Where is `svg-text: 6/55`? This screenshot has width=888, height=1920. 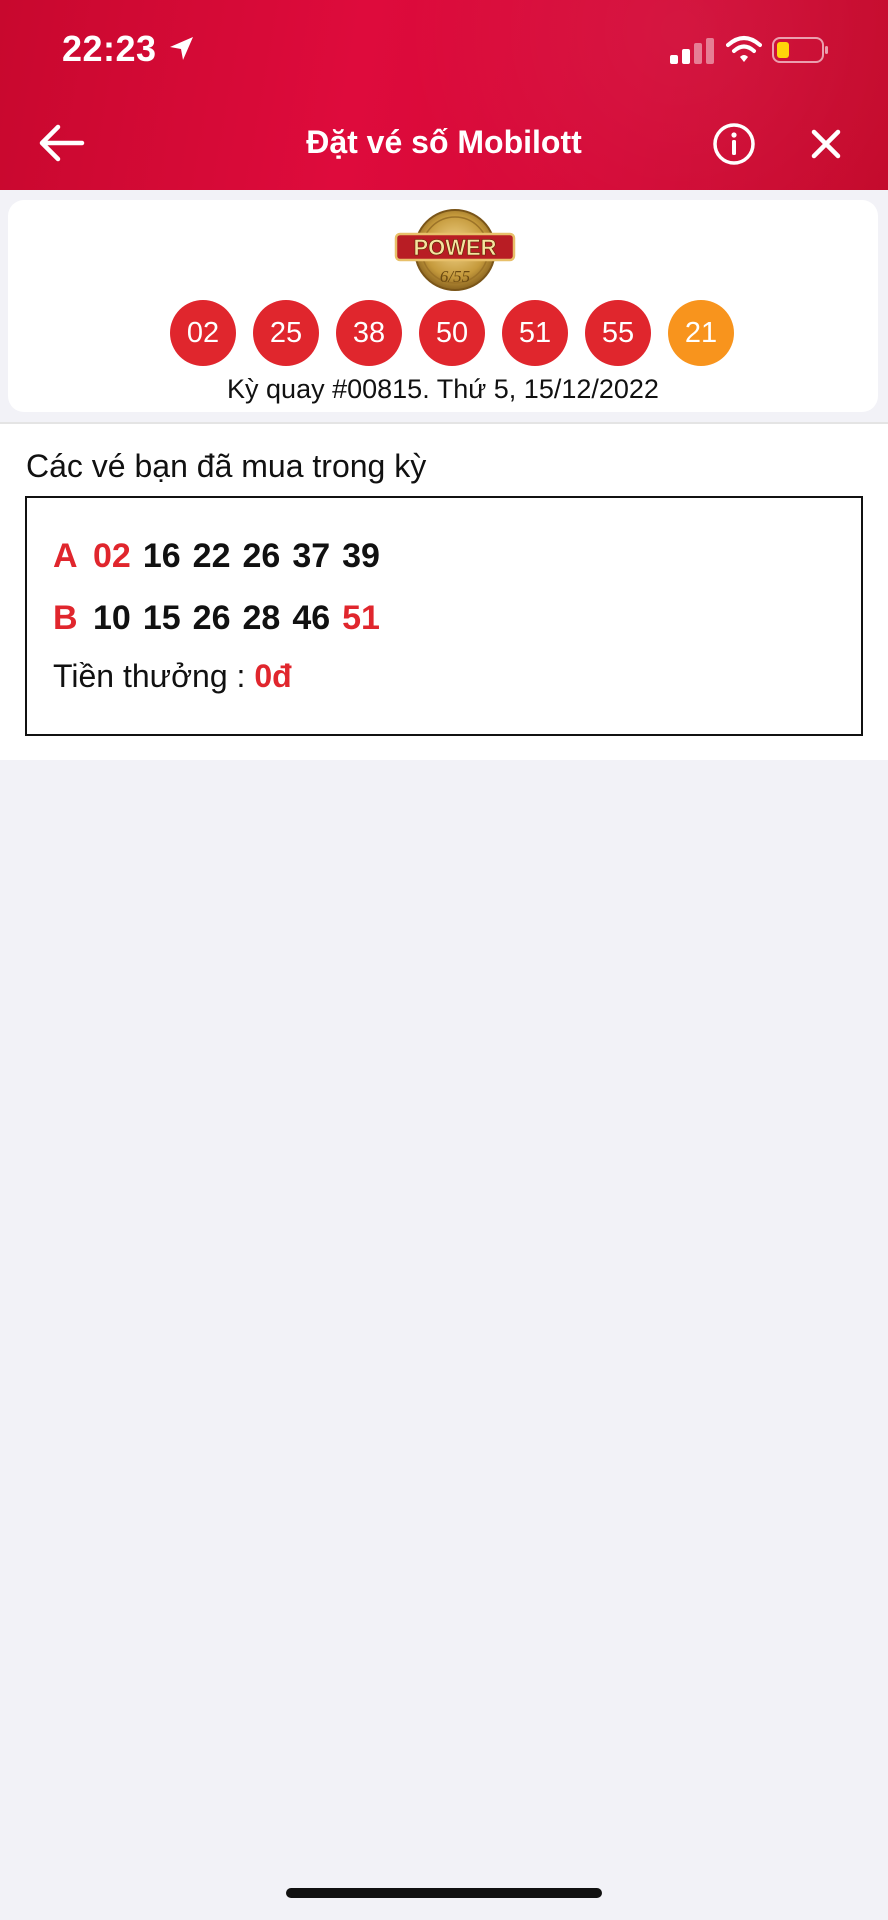
svg-text: 6/55 is located at coordinates (455, 276).